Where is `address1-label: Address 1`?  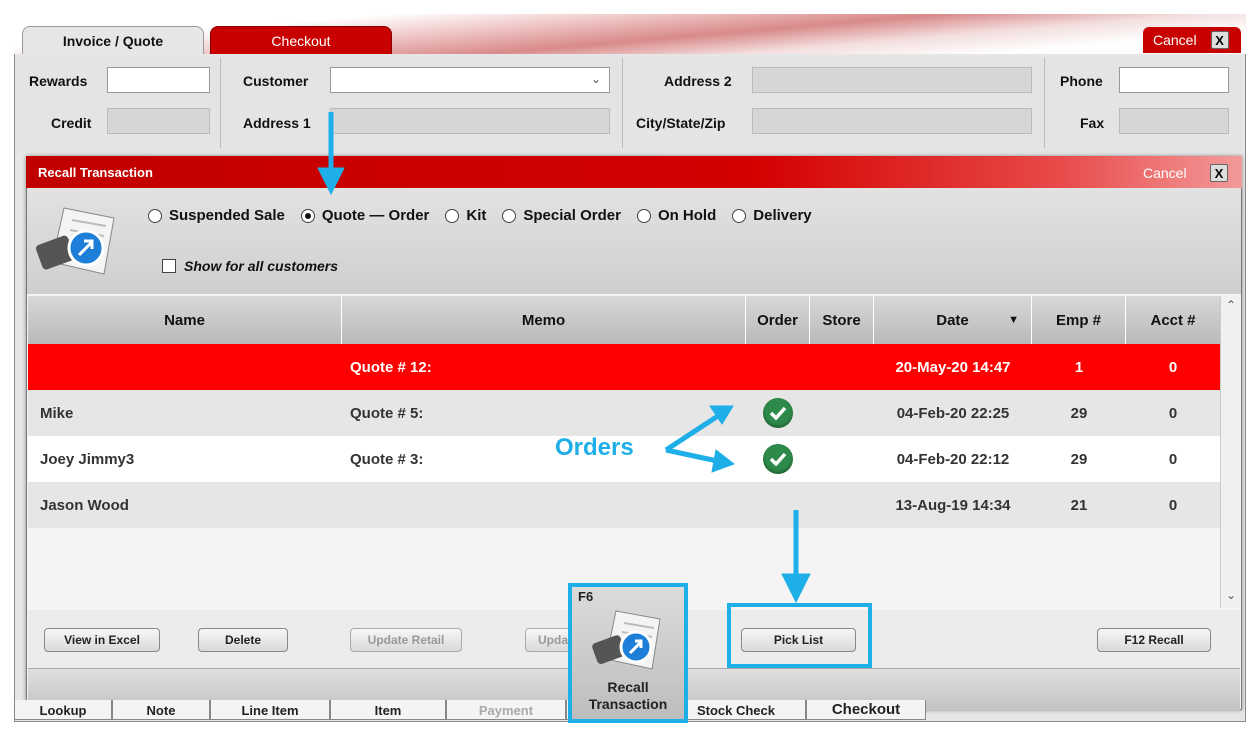
address1-label: Address 1 is located at coordinates (277, 123).